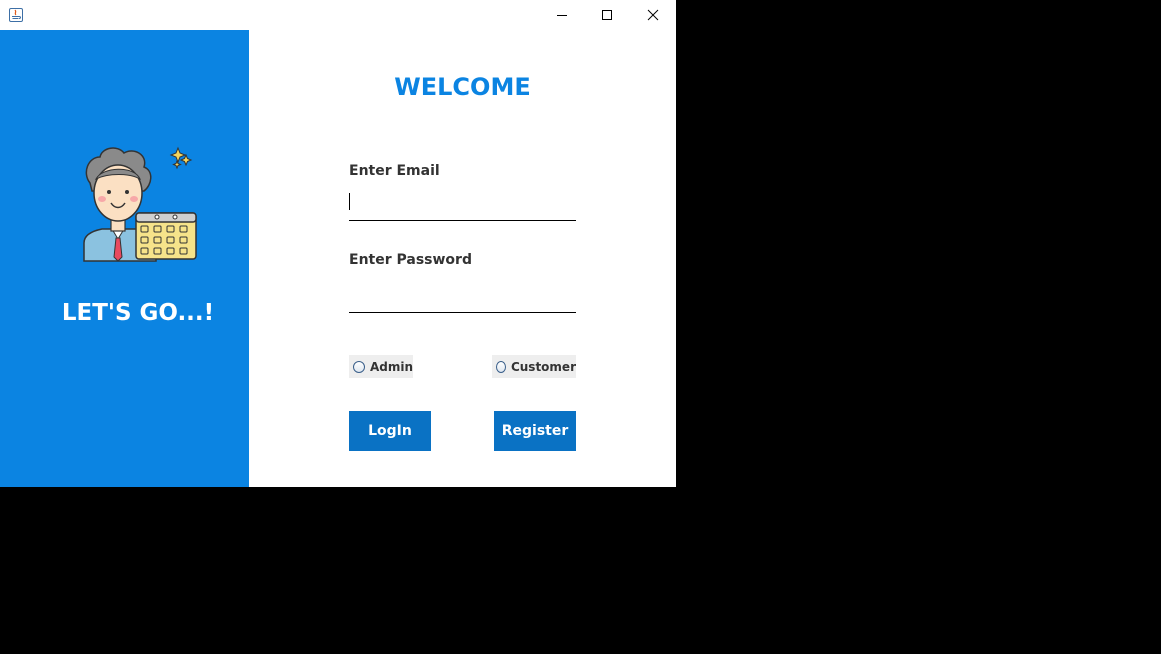 The width and height of the screenshot is (1161, 654). What do you see at coordinates (543, 366) in the screenshot?
I see `customer-radio-label: Customer` at bounding box center [543, 366].